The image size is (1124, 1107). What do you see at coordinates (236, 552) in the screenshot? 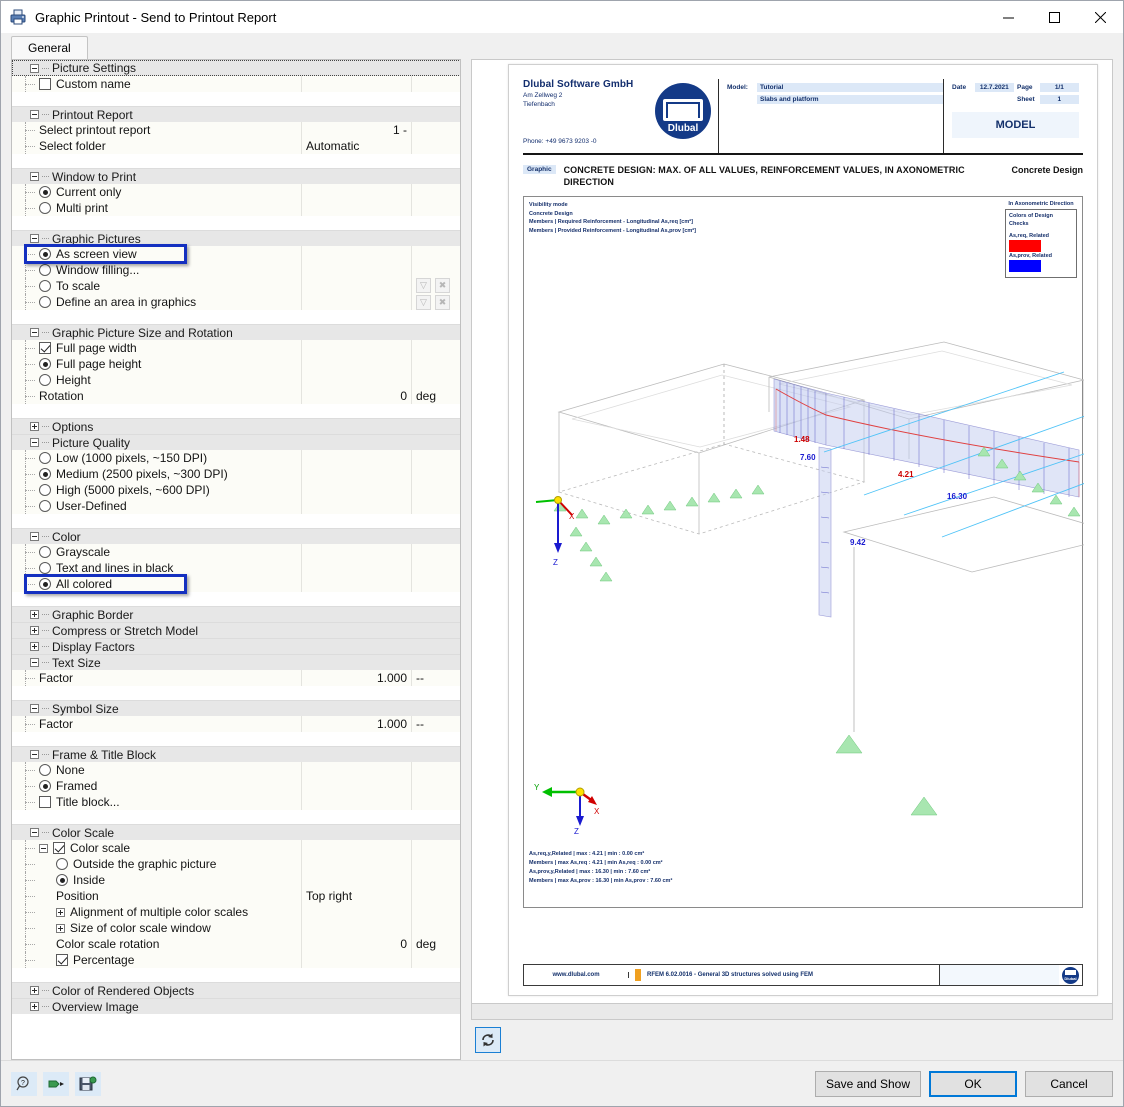
I see `tree-row: Grayscale` at bounding box center [236, 552].